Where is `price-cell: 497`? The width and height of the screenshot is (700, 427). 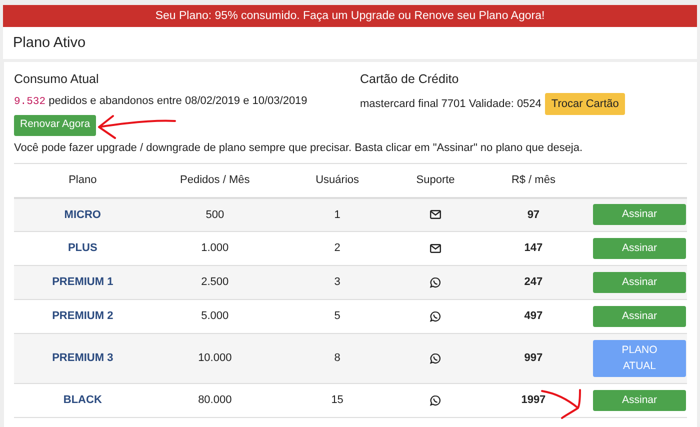 price-cell: 497 is located at coordinates (533, 316).